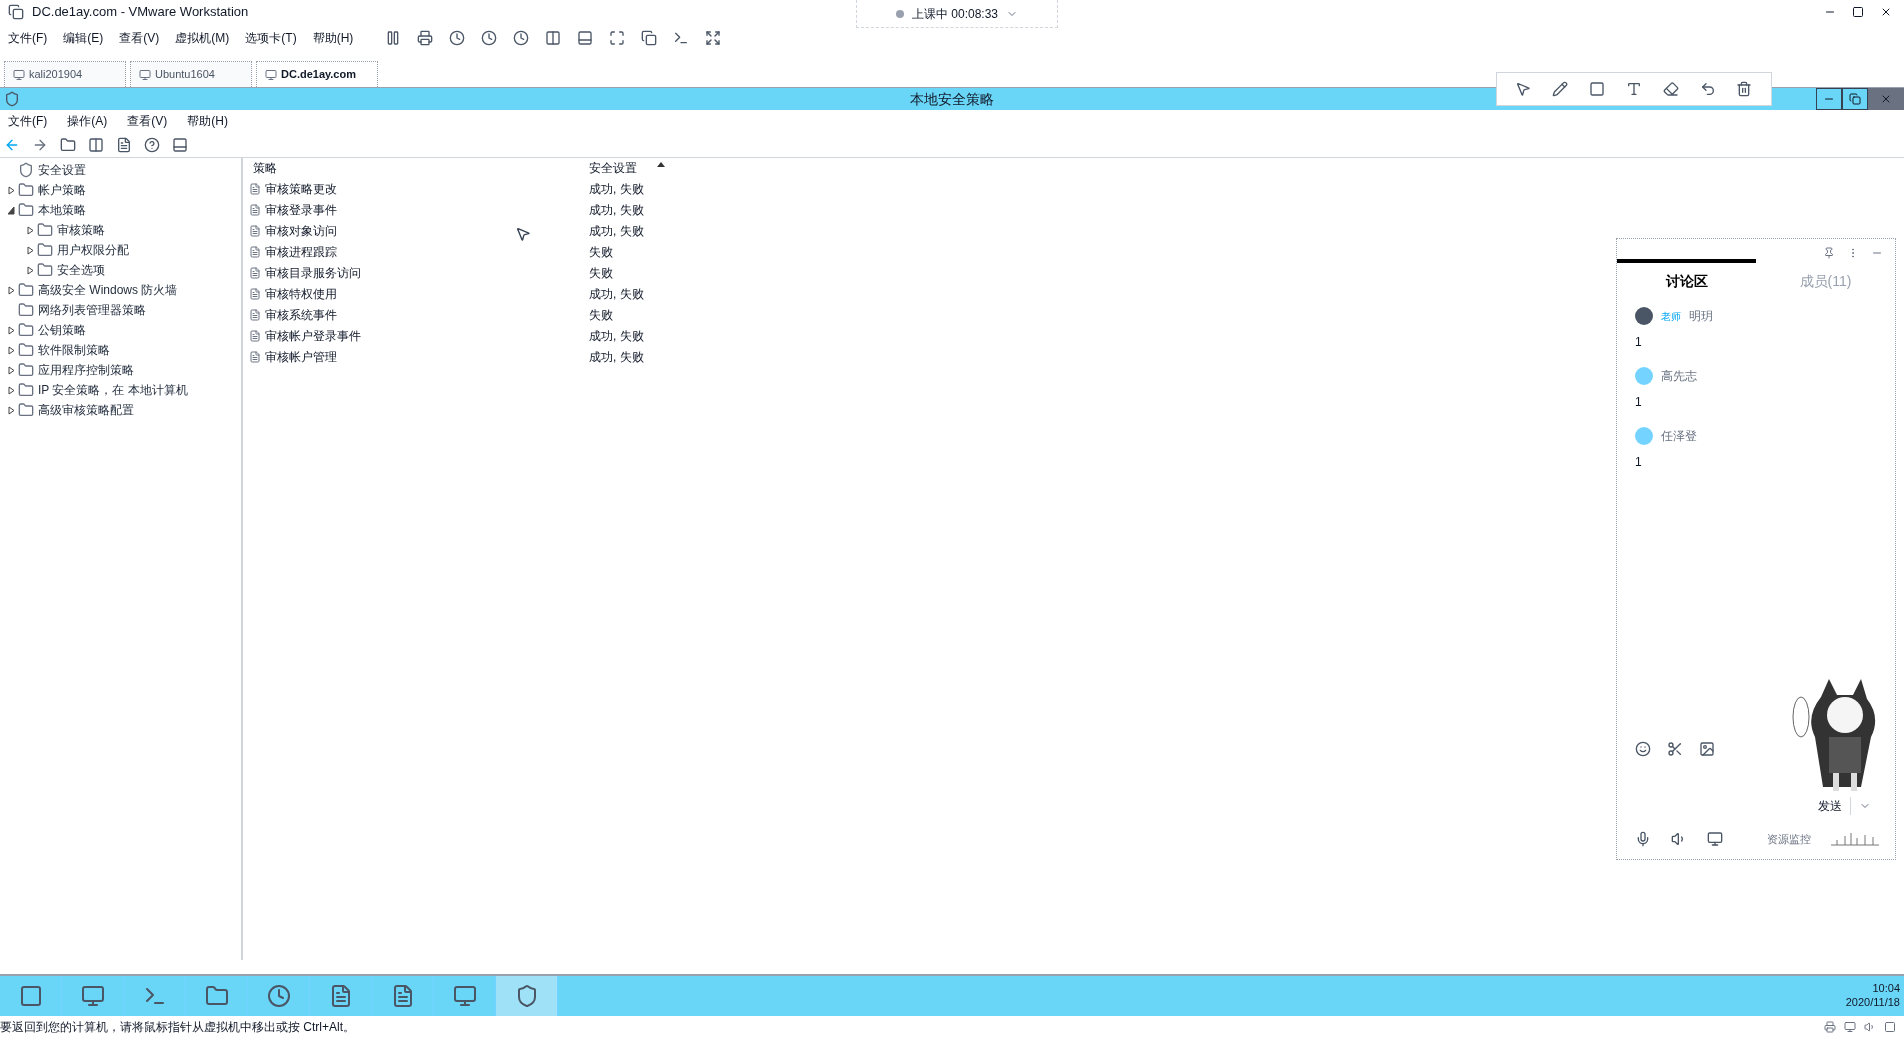 This screenshot has width=1904, height=1038. Describe the element at coordinates (1858, 12) in the screenshot. I see `maximize-icon` at that location.